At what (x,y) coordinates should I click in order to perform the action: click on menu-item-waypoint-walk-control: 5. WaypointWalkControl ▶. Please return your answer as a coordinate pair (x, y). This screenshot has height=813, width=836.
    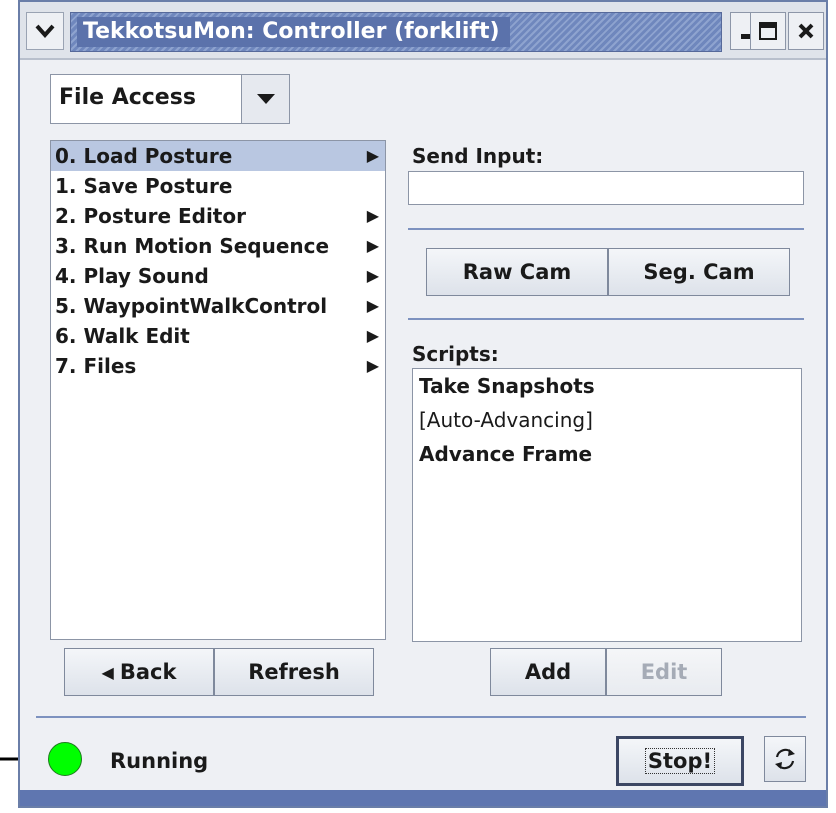
    Looking at the image, I should click on (218, 306).